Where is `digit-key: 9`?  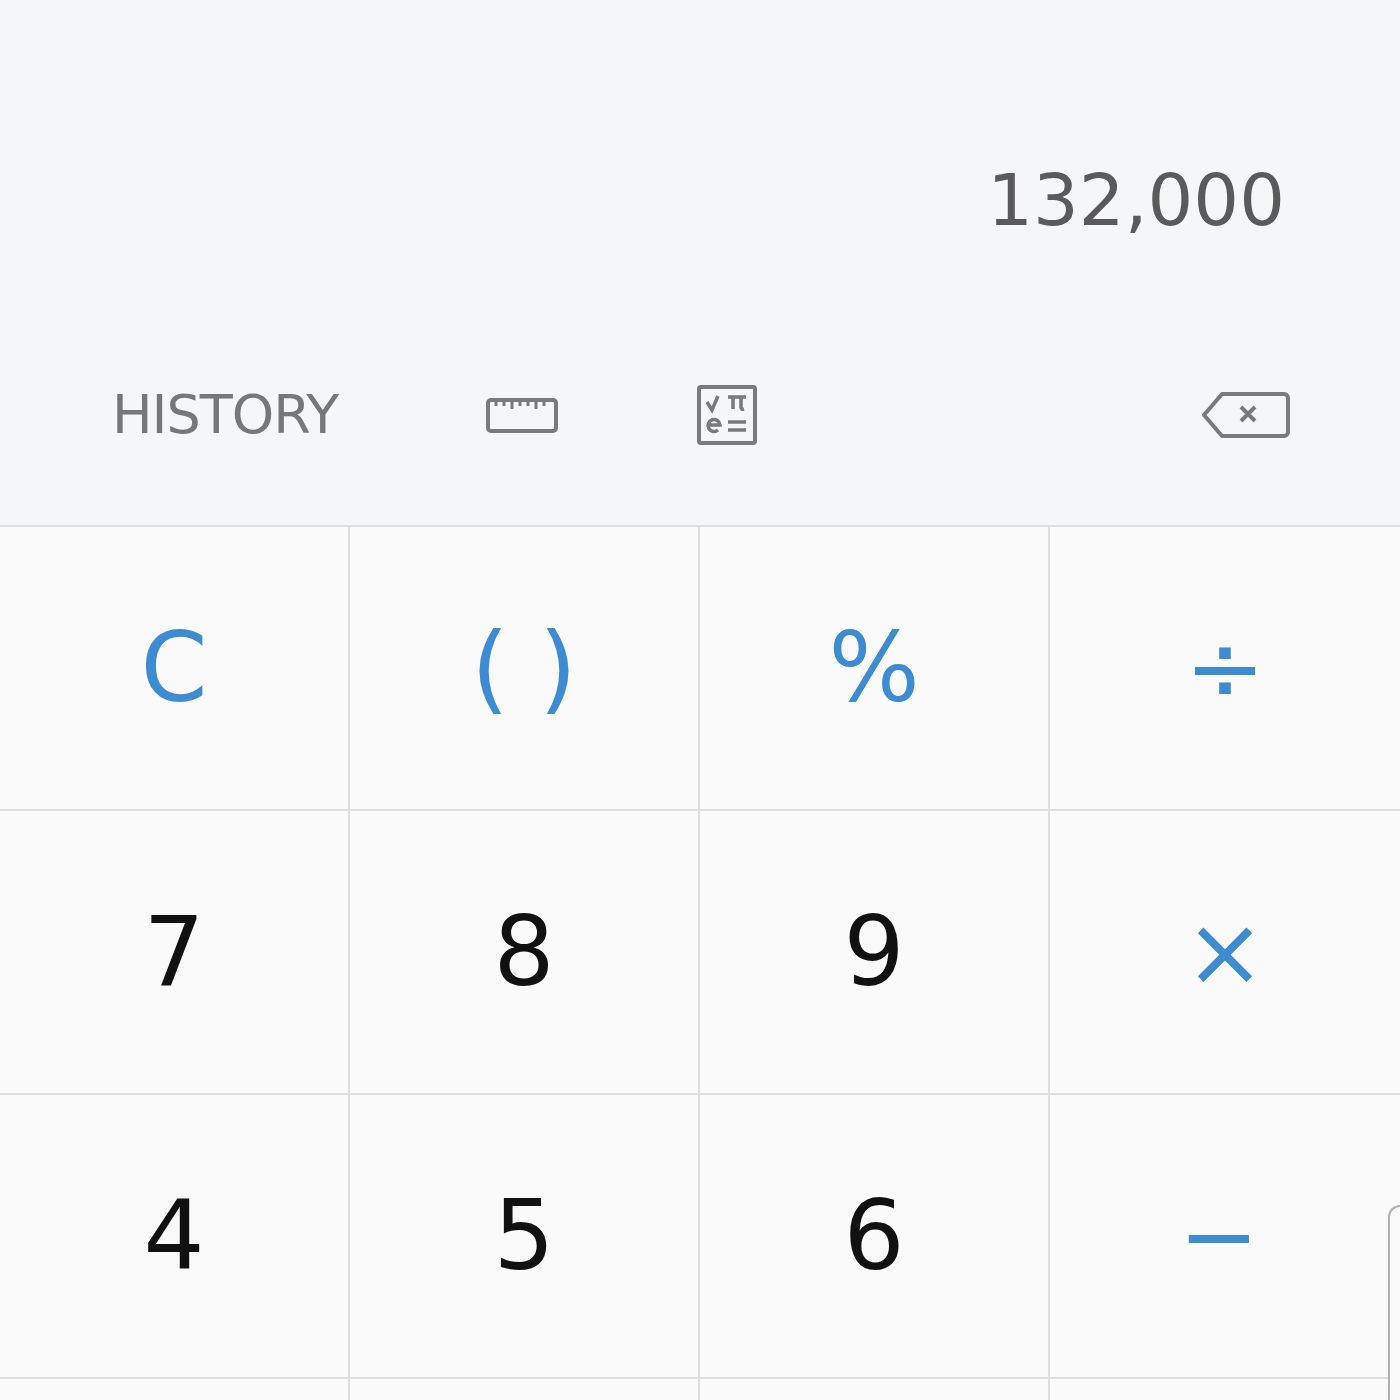
digit-key: 9 is located at coordinates (875, 953).